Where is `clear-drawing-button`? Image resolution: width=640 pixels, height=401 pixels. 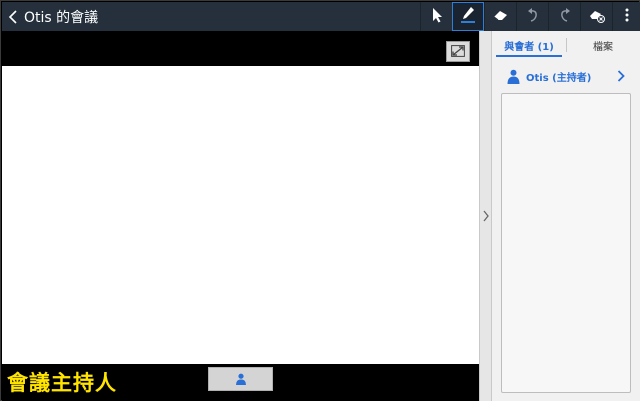
clear-drawing-button is located at coordinates (596, 16).